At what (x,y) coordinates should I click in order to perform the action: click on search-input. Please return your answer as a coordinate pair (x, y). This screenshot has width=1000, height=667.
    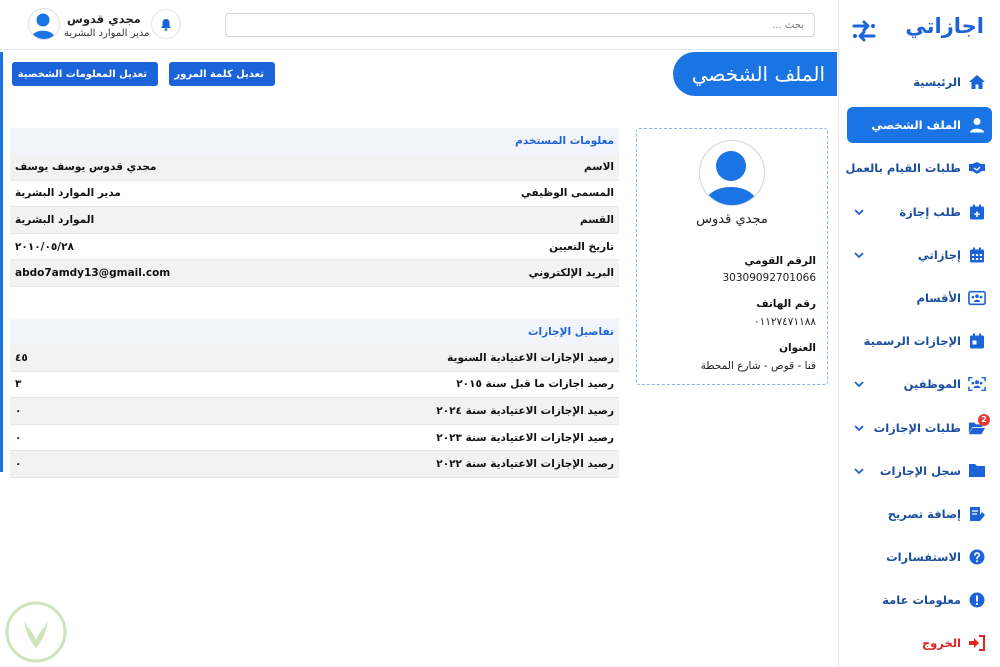
    Looking at the image, I should click on (520, 25).